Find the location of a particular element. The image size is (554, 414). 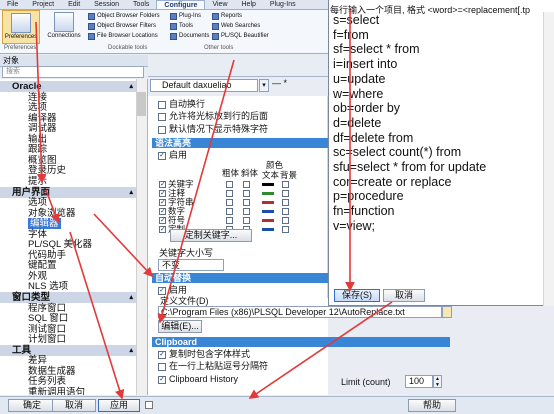

tab-session: Session is located at coordinates (106, 4).